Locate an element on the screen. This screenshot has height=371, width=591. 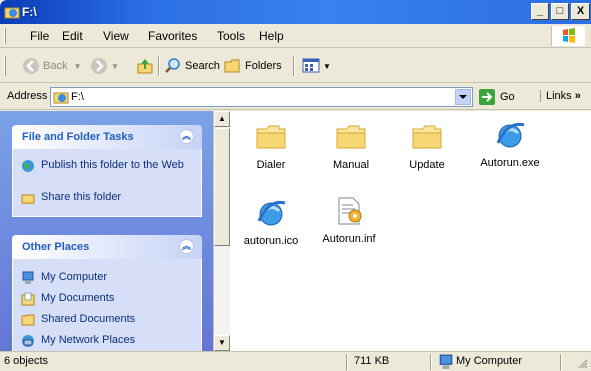
links-toolbar: Links » is located at coordinates (560, 96).